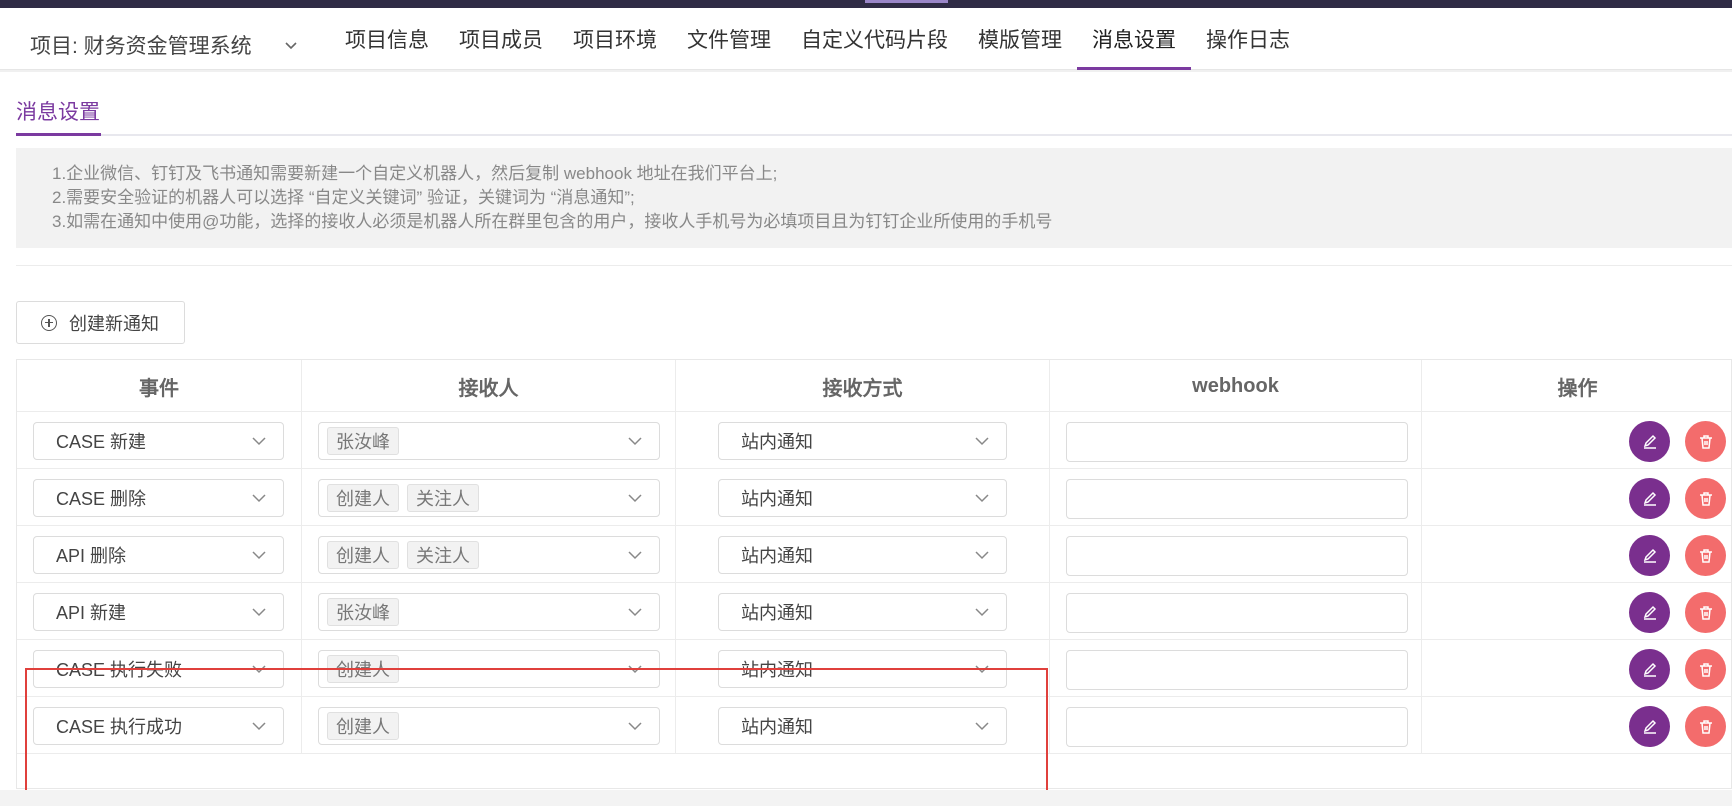 Image resolution: width=1732 pixels, height=806 pixels. Describe the element at coordinates (91, 613) in the screenshot. I see `event-value: API 新建` at that location.